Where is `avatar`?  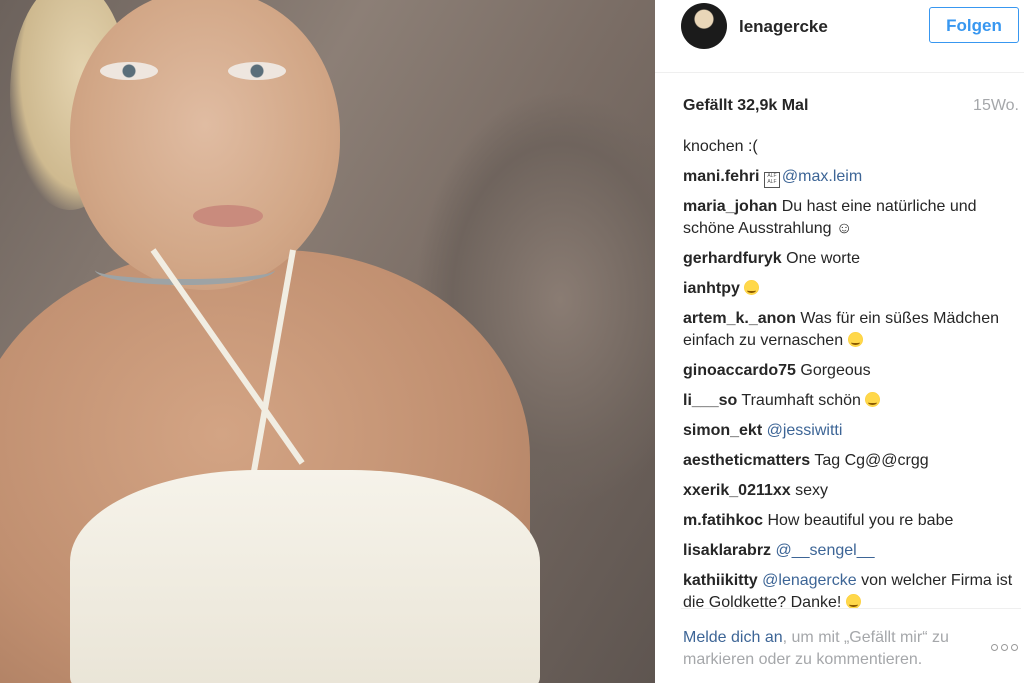
avatar is located at coordinates (704, 26).